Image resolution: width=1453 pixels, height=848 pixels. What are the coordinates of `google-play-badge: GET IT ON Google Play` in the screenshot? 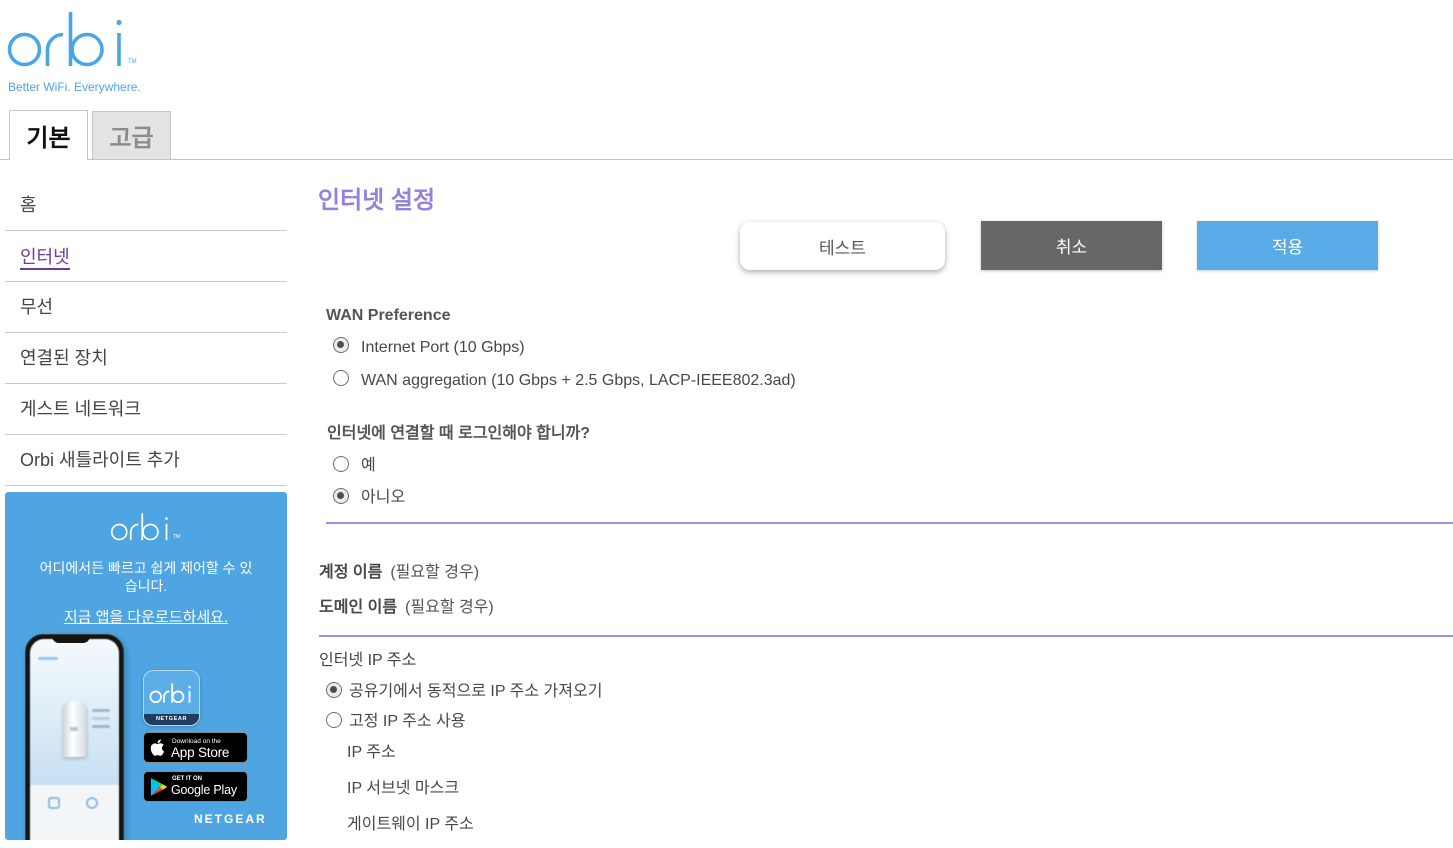 It's located at (195, 786).